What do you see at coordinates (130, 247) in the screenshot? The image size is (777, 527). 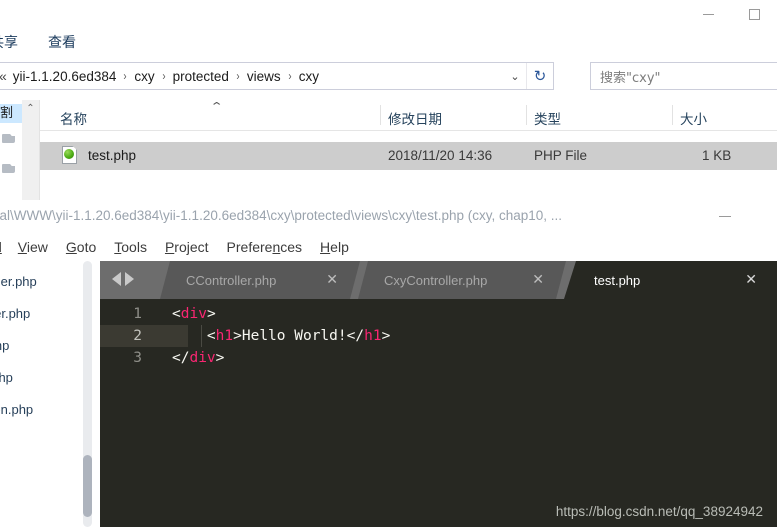 I see `menu-item-tools: Tools` at bounding box center [130, 247].